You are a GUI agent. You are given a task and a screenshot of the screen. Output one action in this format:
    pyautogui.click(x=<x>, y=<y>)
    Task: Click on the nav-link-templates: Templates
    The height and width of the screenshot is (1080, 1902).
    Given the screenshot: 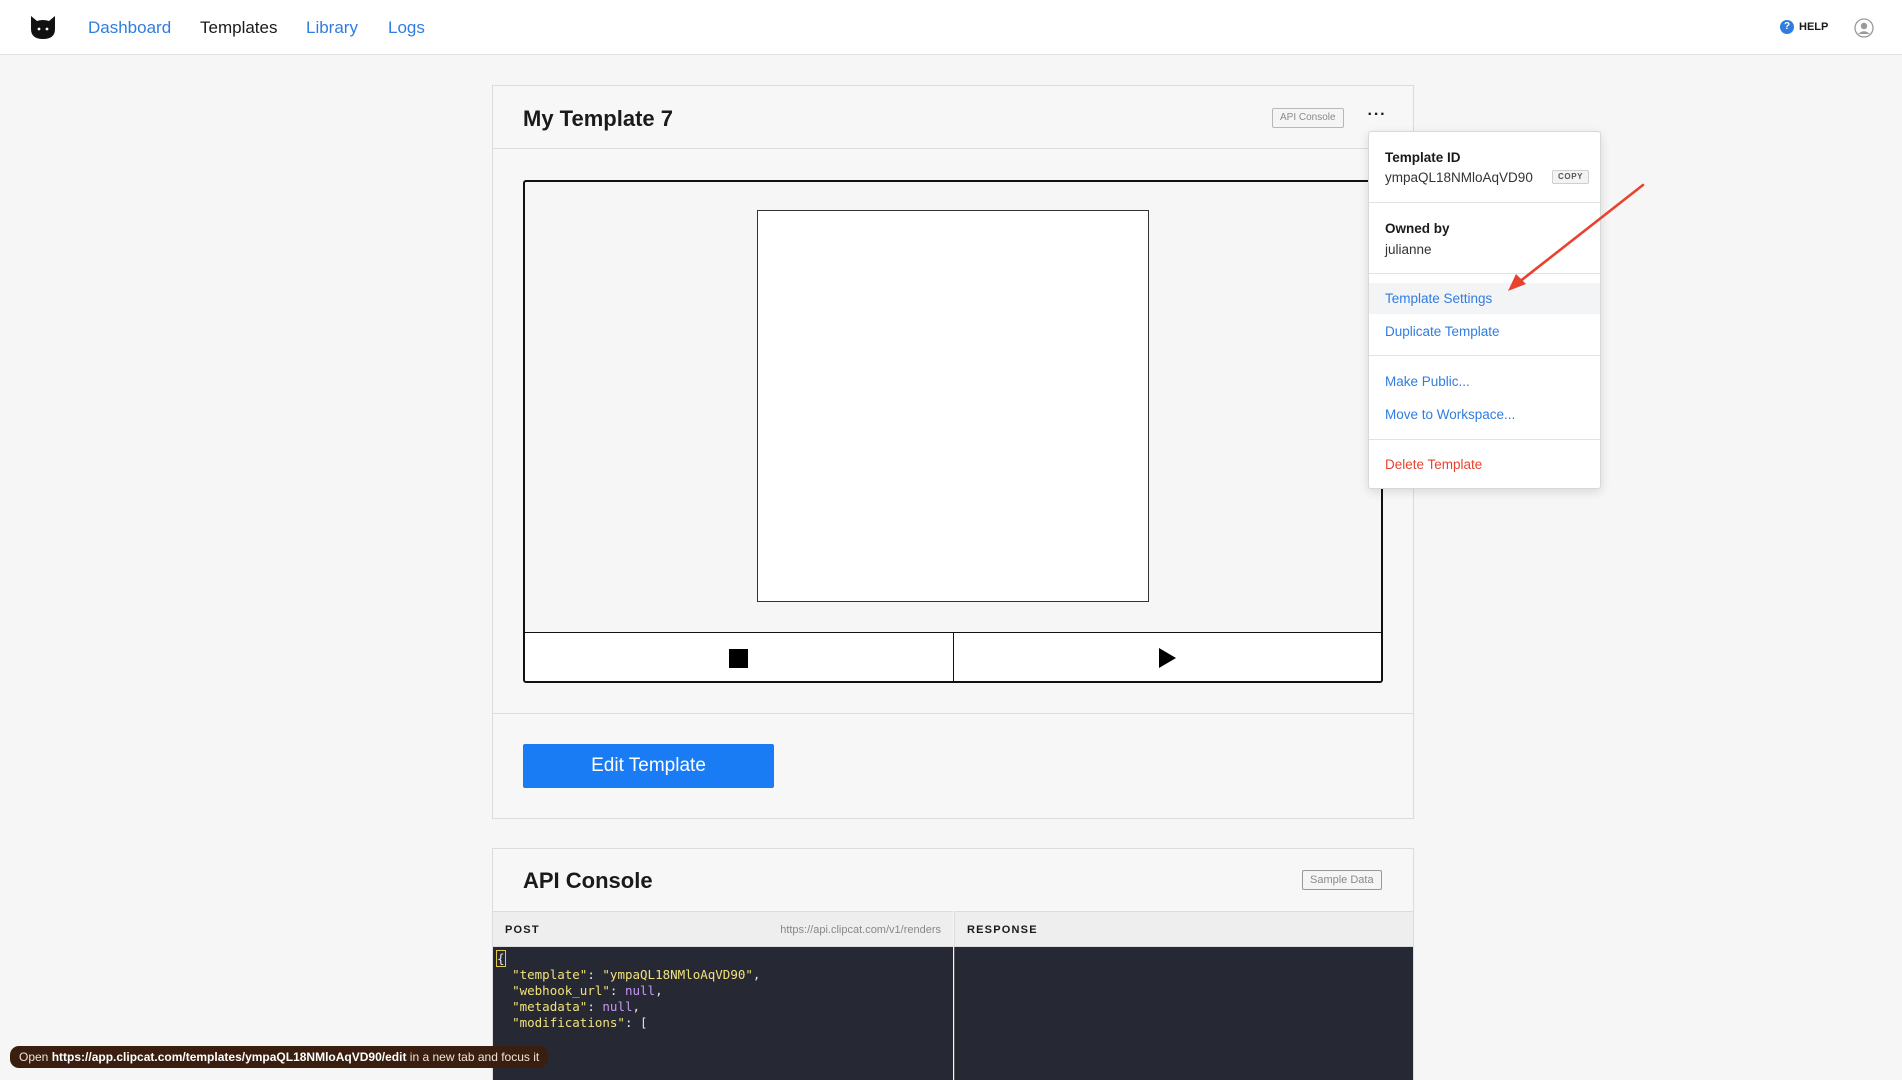 What is the action you would take?
    pyautogui.click(x=238, y=28)
    